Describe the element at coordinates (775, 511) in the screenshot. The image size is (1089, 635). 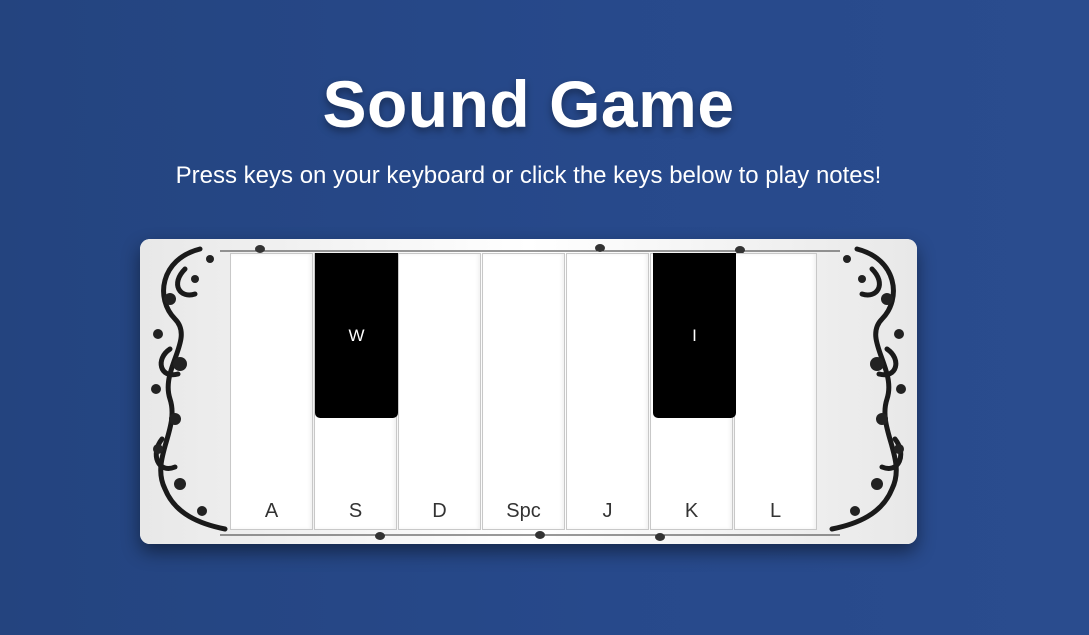
I see `key-label: L` at that location.